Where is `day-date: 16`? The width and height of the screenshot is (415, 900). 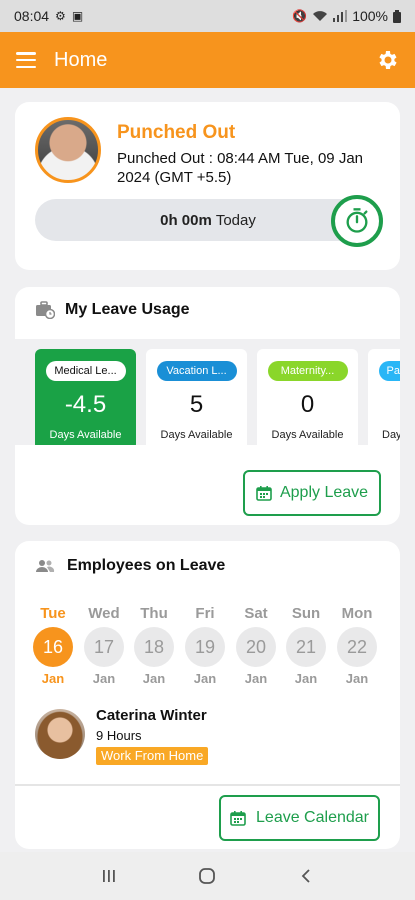
day-date: 16 is located at coordinates (53, 647).